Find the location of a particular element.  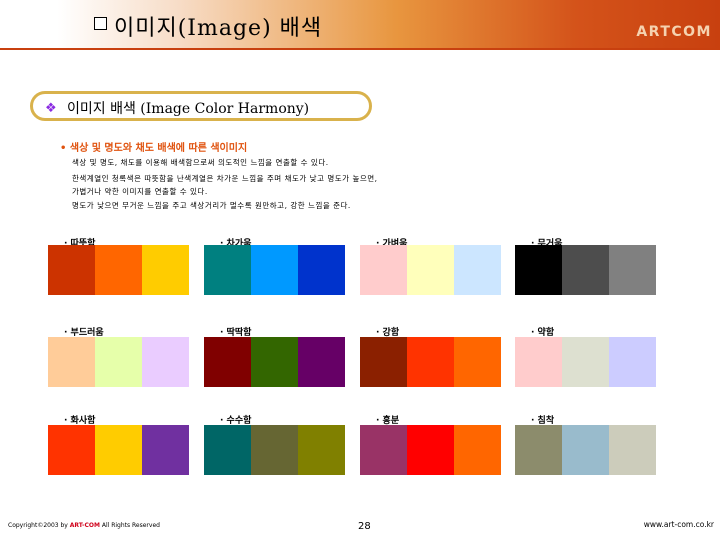

copyright-brand: ART-COM is located at coordinates (84, 525).